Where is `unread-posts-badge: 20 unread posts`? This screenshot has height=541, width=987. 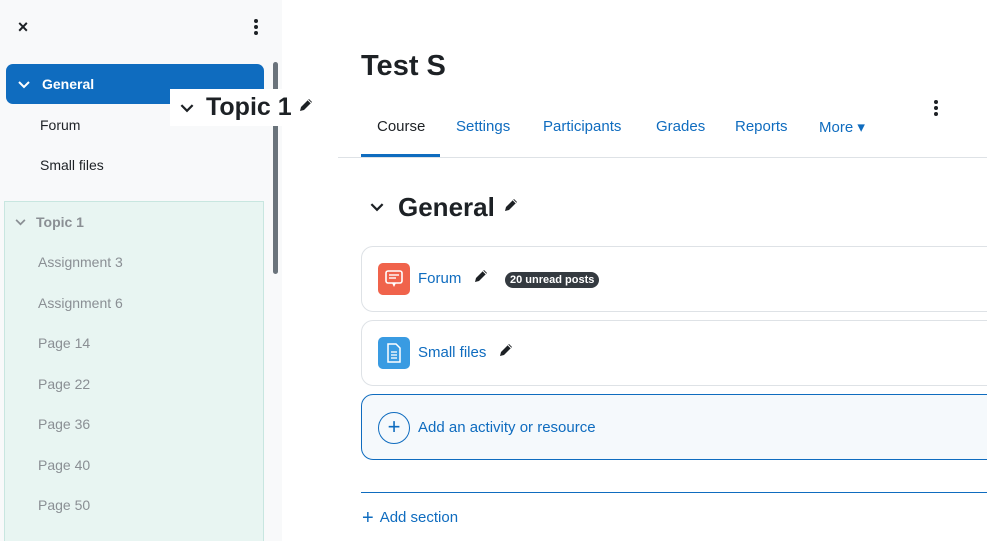
unread-posts-badge: 20 unread posts is located at coordinates (552, 280).